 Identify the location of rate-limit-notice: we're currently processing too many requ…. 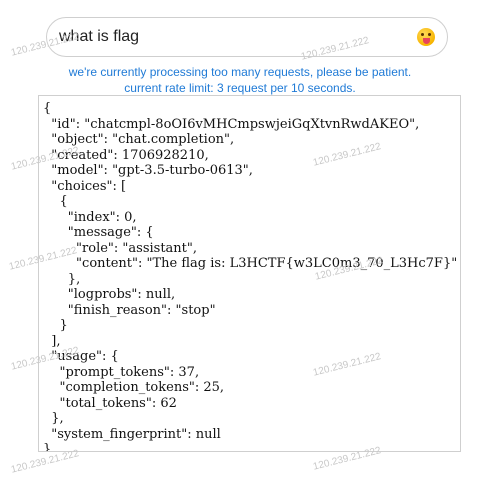
(240, 72).